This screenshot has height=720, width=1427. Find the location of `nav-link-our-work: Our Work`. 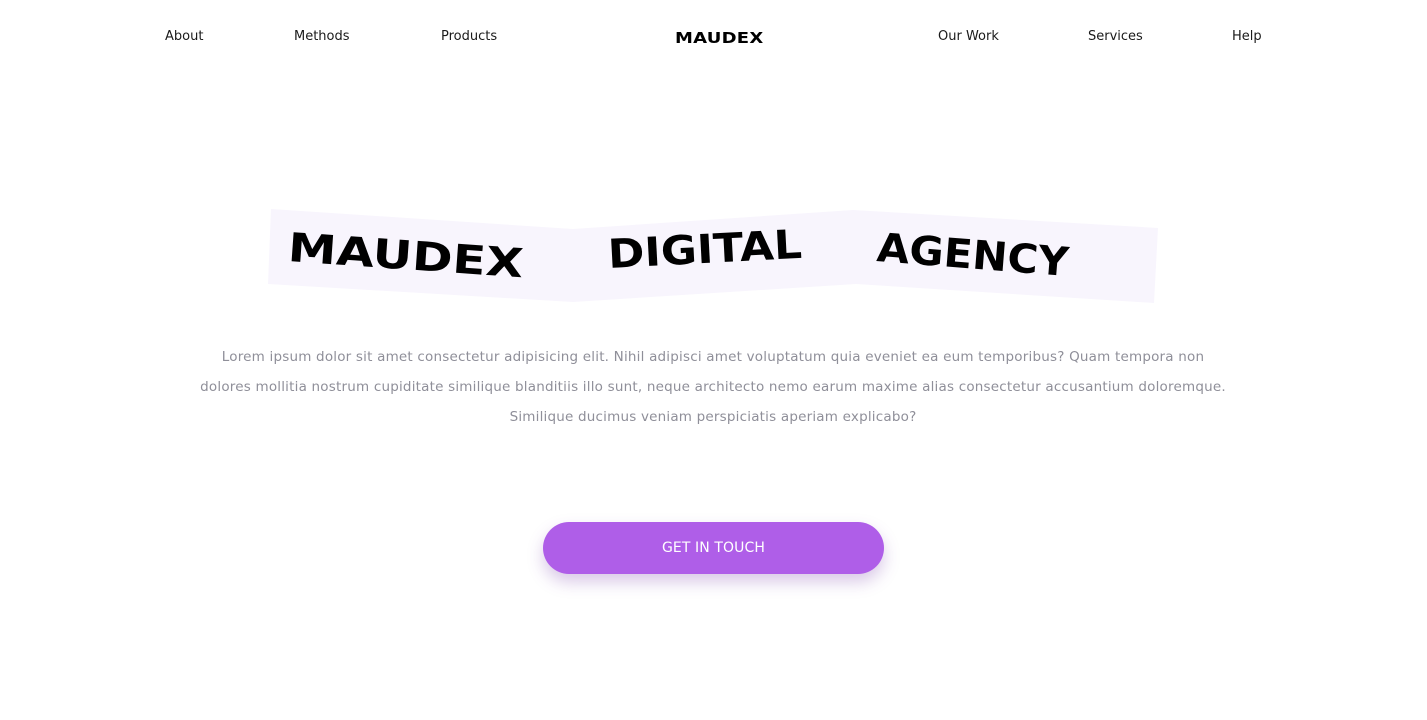

nav-link-our-work: Our Work is located at coordinates (968, 37).